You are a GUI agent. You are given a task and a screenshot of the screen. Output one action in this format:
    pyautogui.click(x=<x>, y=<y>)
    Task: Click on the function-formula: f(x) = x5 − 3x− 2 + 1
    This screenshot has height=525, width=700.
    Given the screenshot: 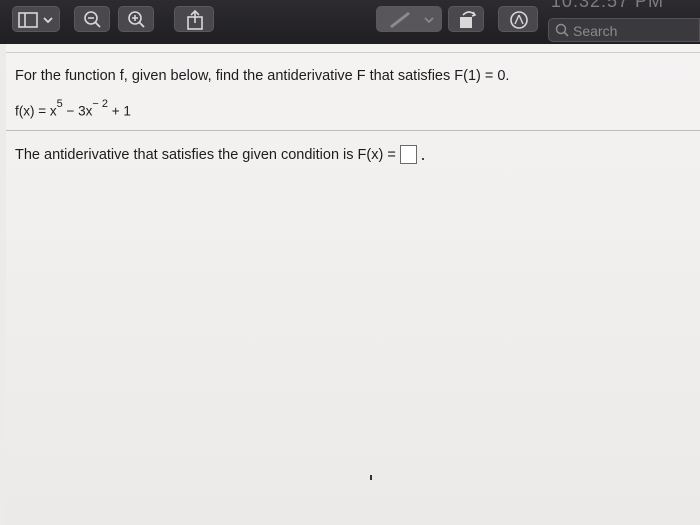 What is the action you would take?
    pyautogui.click(x=73, y=108)
    